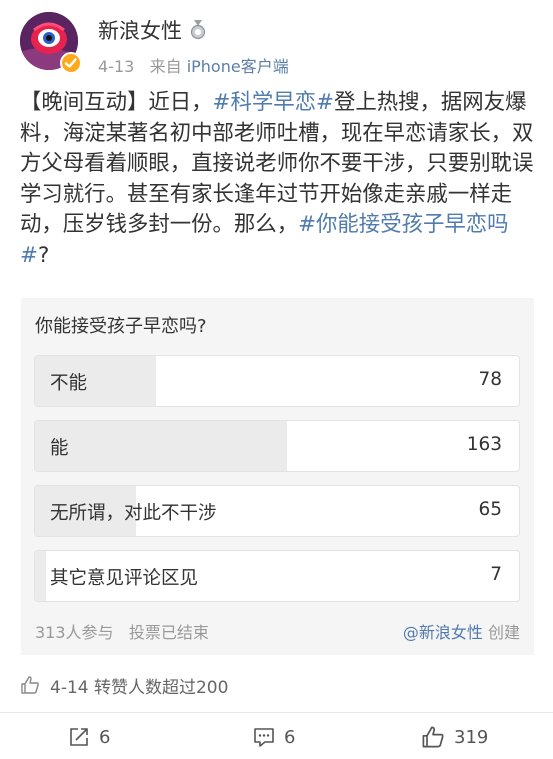  What do you see at coordinates (484, 444) in the screenshot?
I see `poll-option-count: 163` at bounding box center [484, 444].